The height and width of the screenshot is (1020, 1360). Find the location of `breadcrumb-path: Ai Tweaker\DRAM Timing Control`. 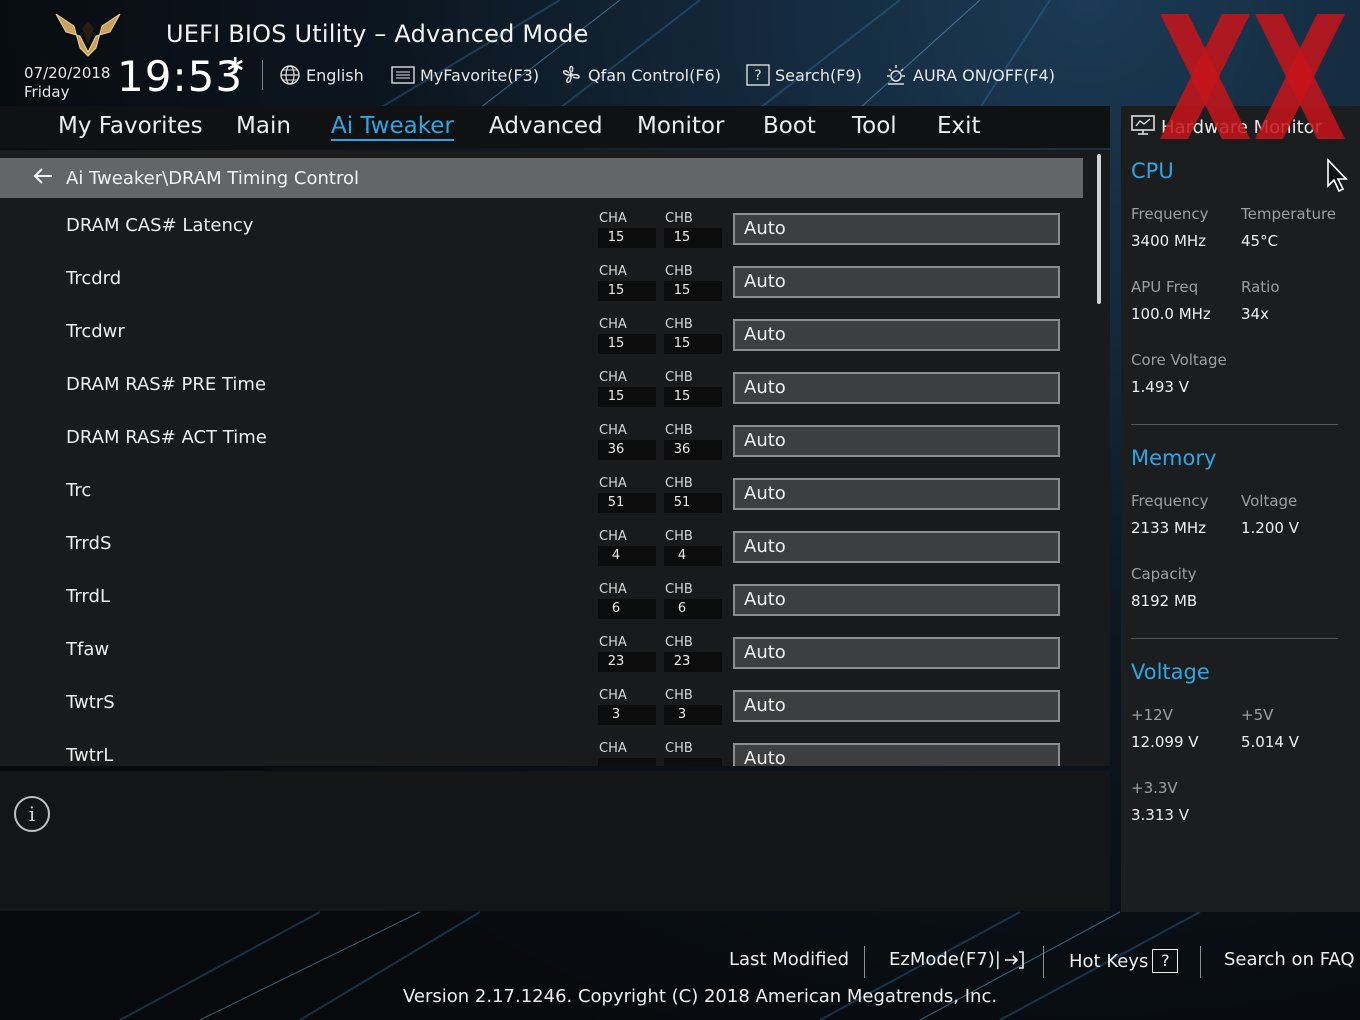

breadcrumb-path: Ai Tweaker\DRAM Timing Control is located at coordinates (213, 178).